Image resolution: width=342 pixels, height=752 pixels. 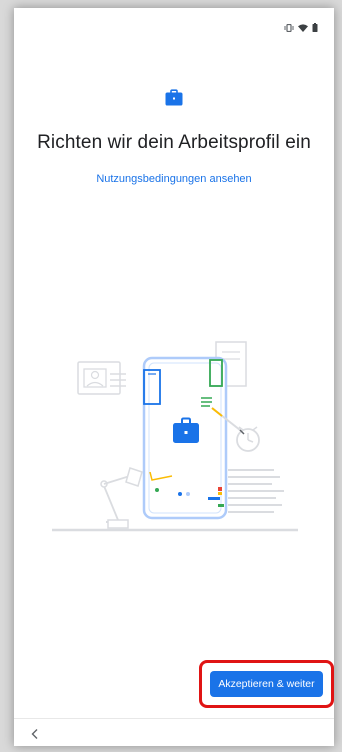 What do you see at coordinates (35, 733) in the screenshot?
I see `chevron-left-icon` at bounding box center [35, 733].